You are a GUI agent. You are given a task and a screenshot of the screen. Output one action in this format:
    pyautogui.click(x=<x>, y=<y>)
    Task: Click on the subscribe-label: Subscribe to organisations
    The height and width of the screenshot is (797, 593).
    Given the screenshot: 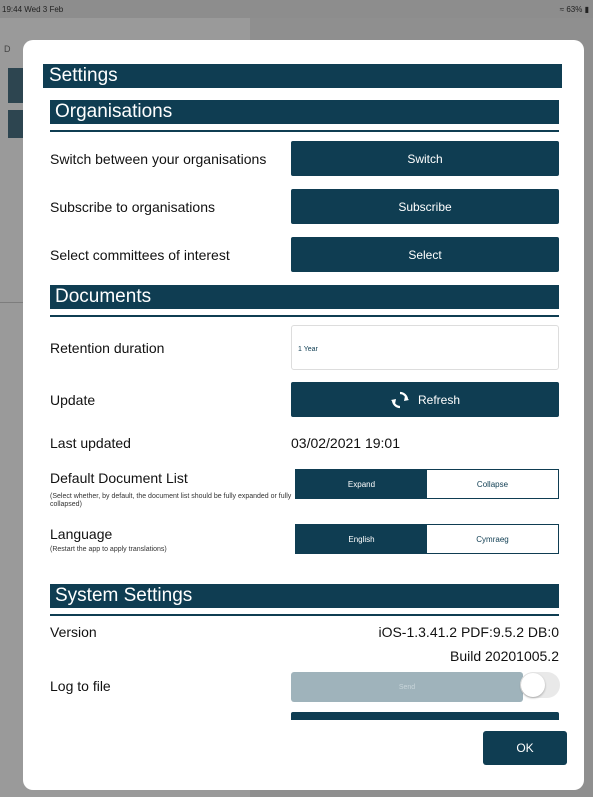 What is the action you would take?
    pyautogui.click(x=132, y=207)
    